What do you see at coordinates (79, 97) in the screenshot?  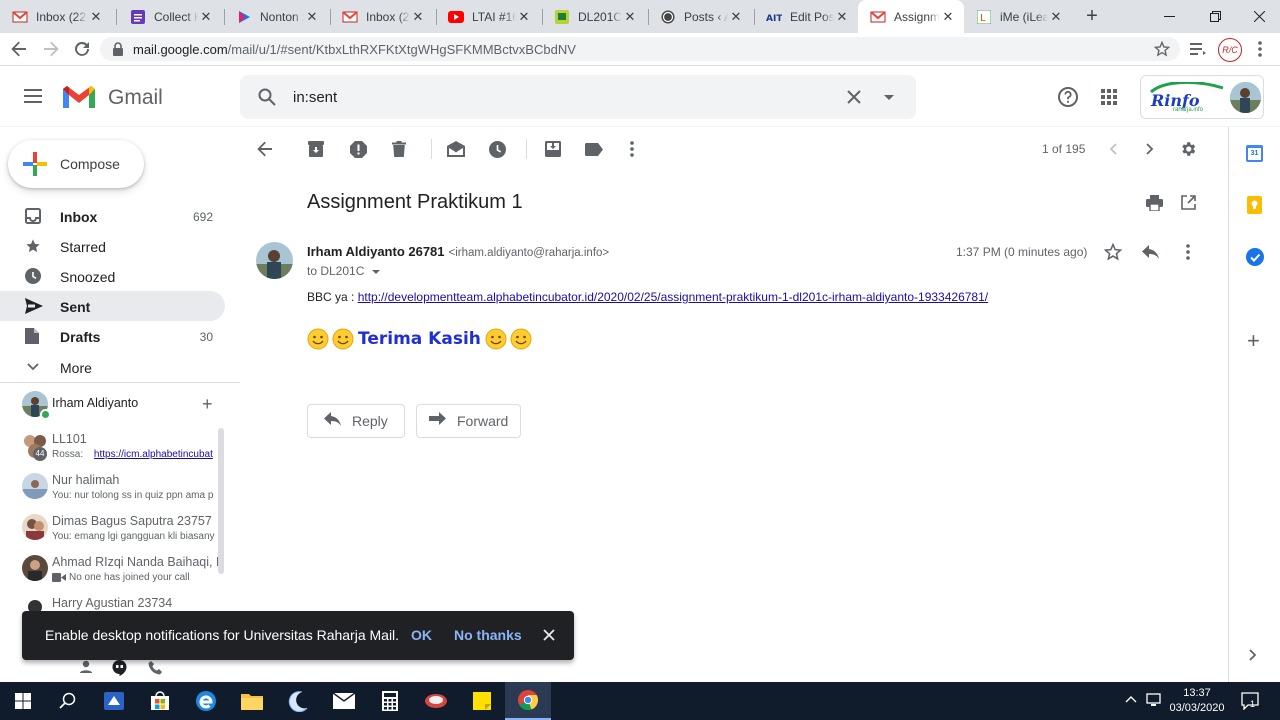 I see `gmail-logo-icon` at bounding box center [79, 97].